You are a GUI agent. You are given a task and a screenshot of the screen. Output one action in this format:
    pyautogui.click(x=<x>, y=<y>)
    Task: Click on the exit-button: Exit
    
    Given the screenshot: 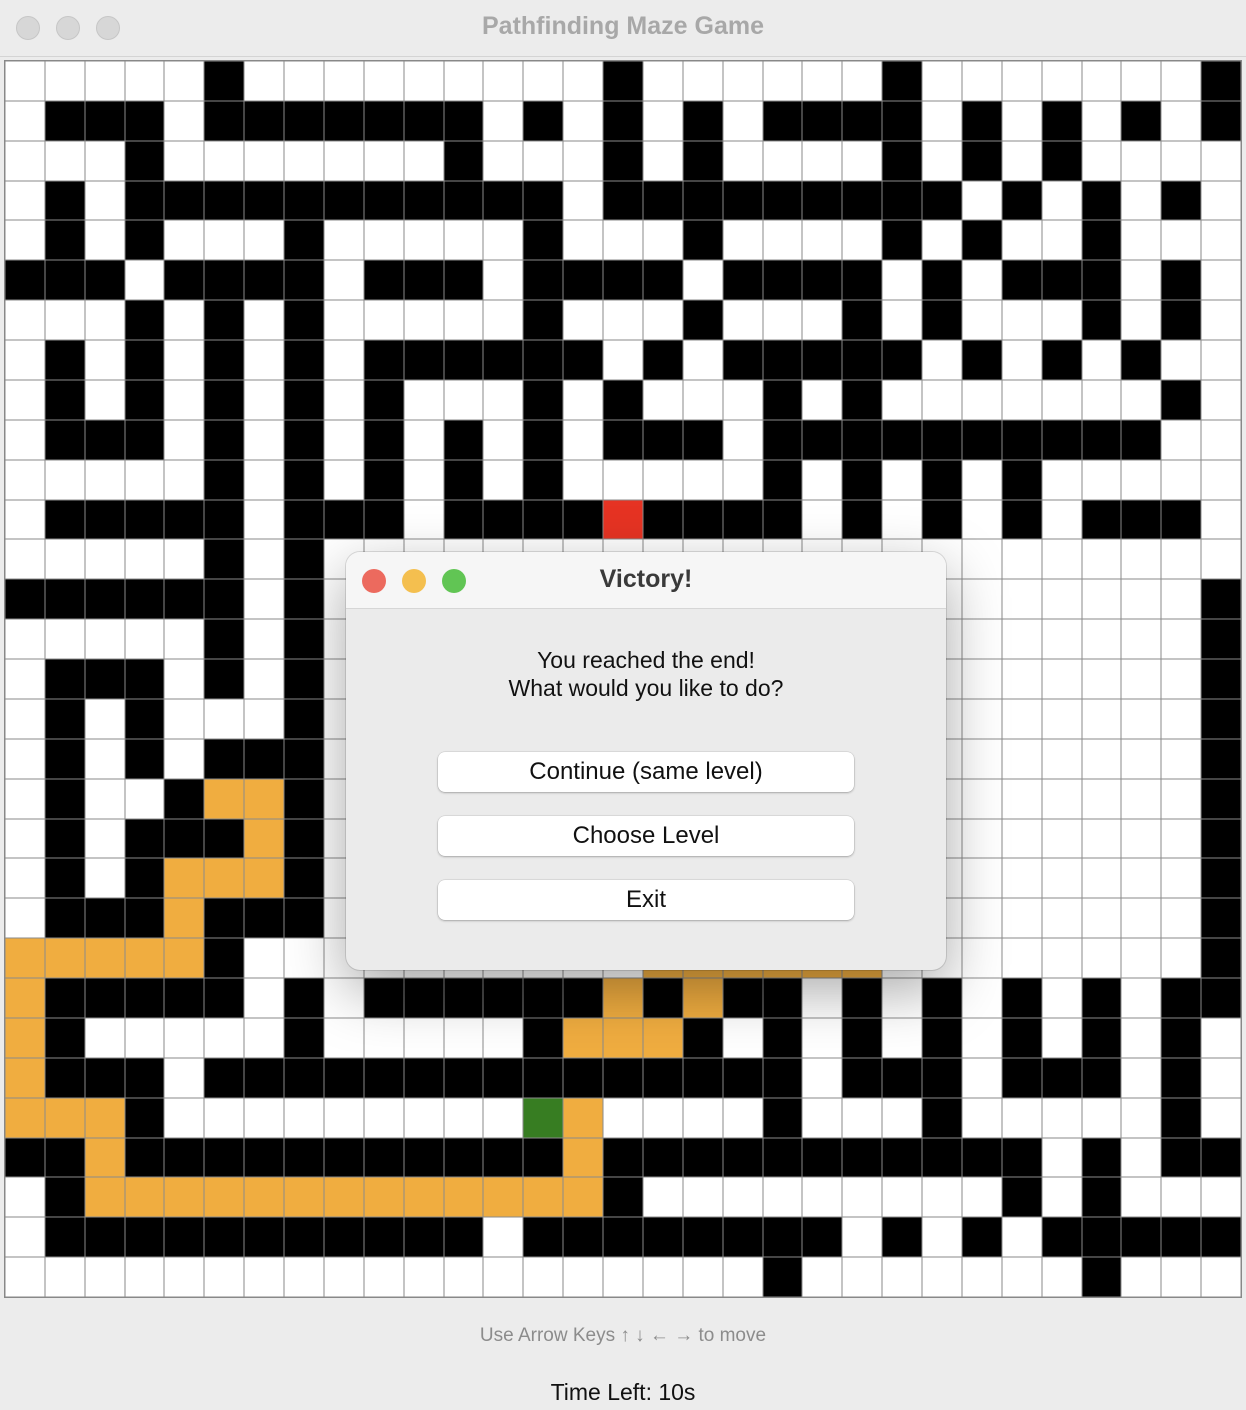 What is the action you would take?
    pyautogui.click(x=646, y=900)
    